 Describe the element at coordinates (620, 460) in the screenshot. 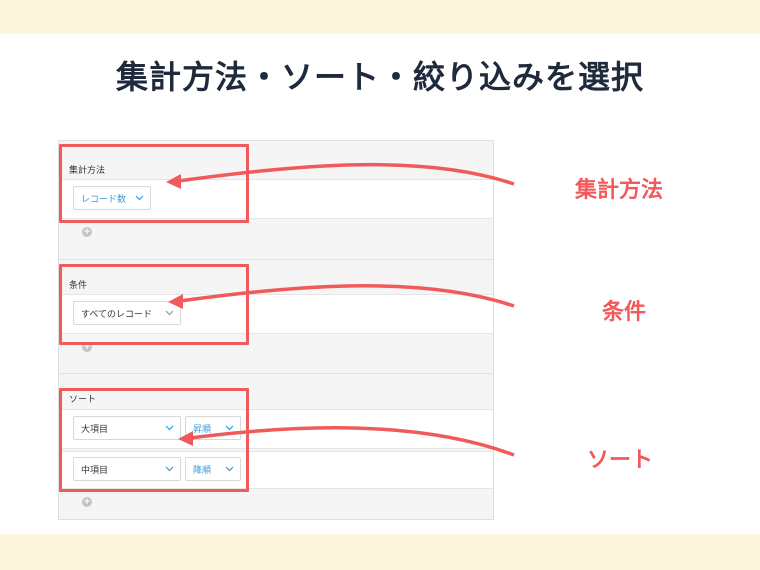

I see `sort-callout: ソート` at that location.